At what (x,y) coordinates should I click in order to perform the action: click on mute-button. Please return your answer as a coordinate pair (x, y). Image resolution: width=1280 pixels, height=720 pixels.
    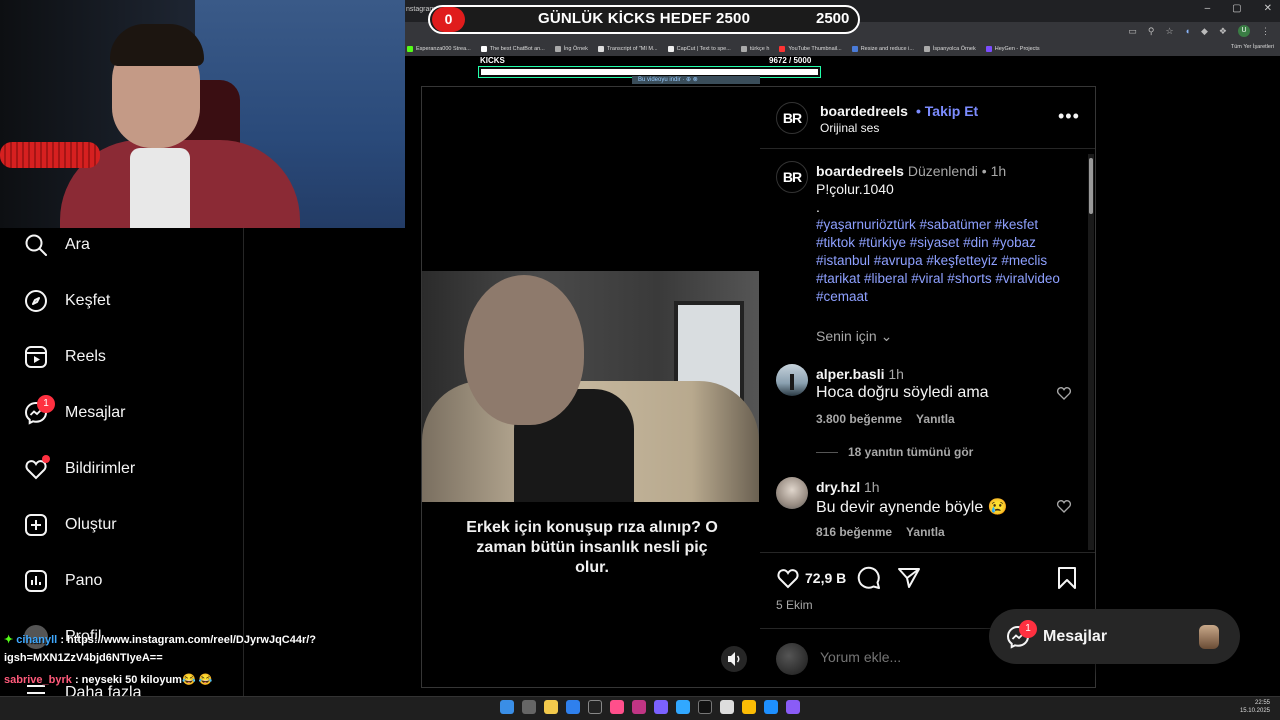
    Looking at the image, I should click on (734, 659).